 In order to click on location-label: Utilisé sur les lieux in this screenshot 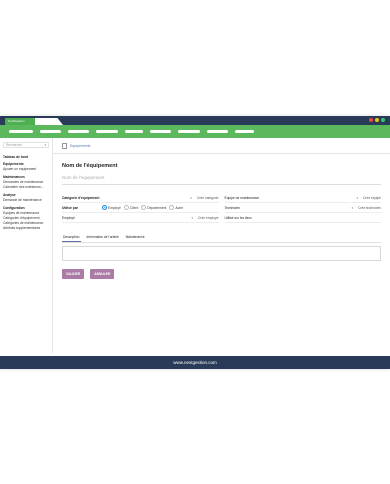, I will do `click(238, 217)`.